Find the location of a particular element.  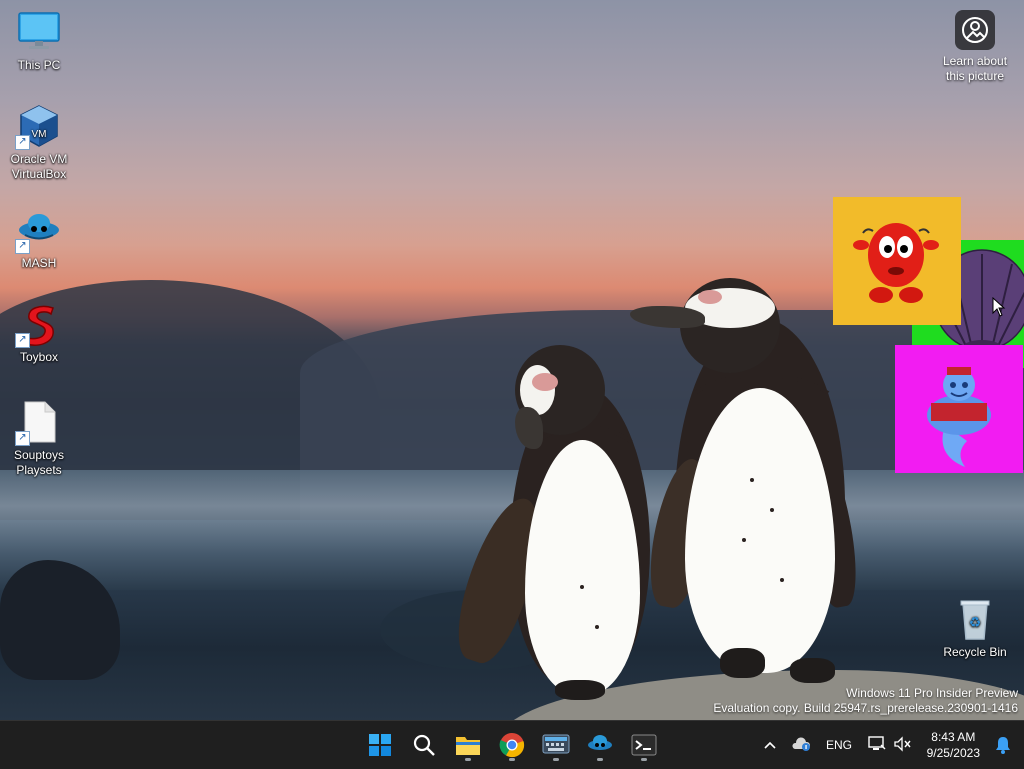

volume-muted-icon is located at coordinates (903, 745).